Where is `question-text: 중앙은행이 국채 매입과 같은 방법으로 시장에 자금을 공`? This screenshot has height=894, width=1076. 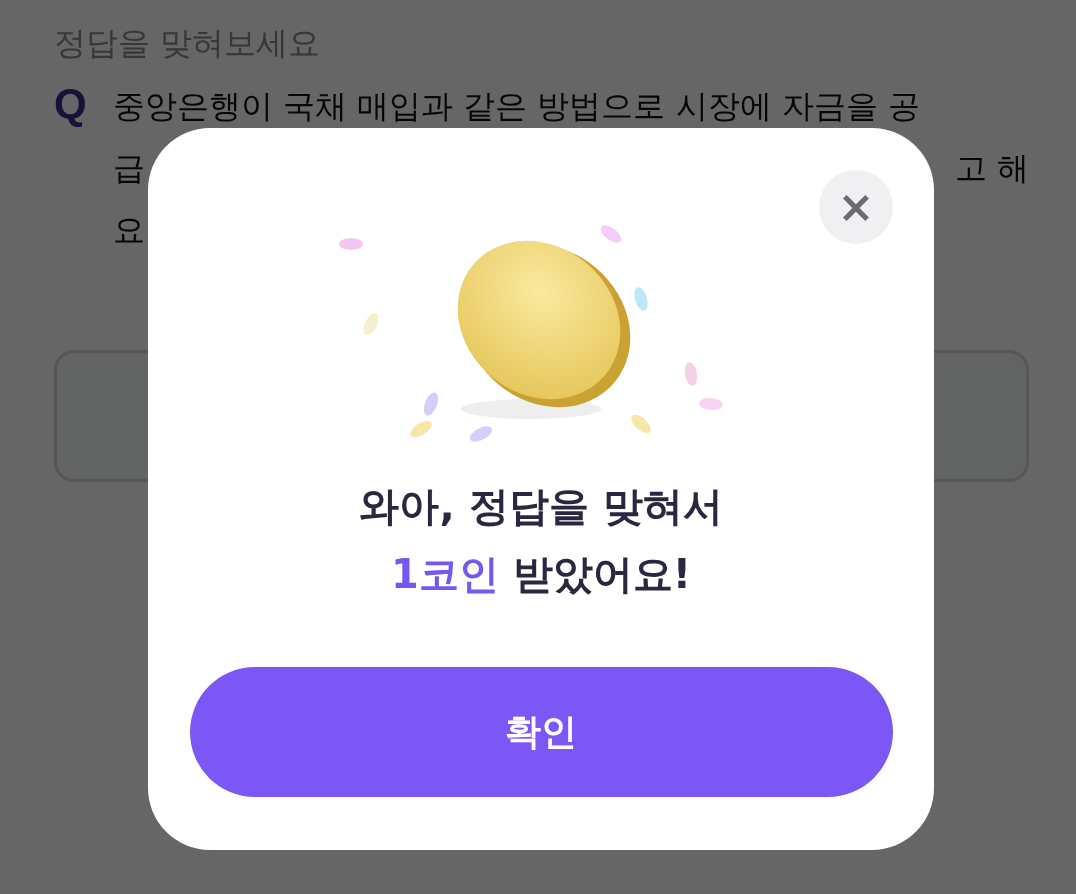 question-text: 중앙은행이 국채 매입과 같은 방법으로 시장에 자금을 공 is located at coordinates (516, 106).